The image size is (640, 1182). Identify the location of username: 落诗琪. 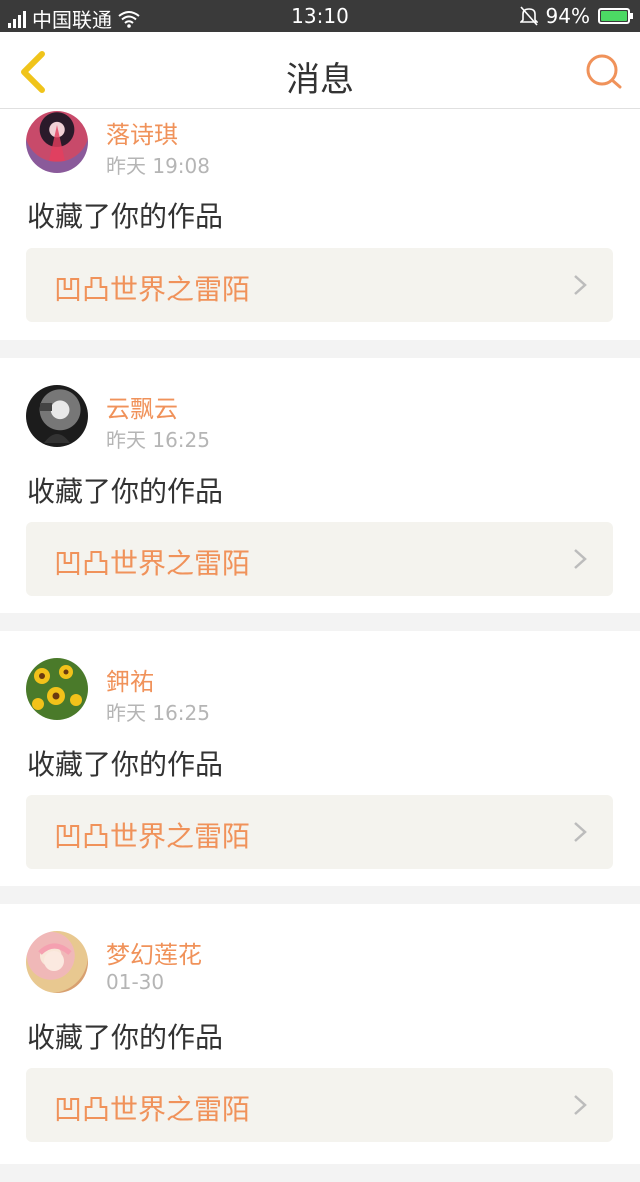
(142, 132).